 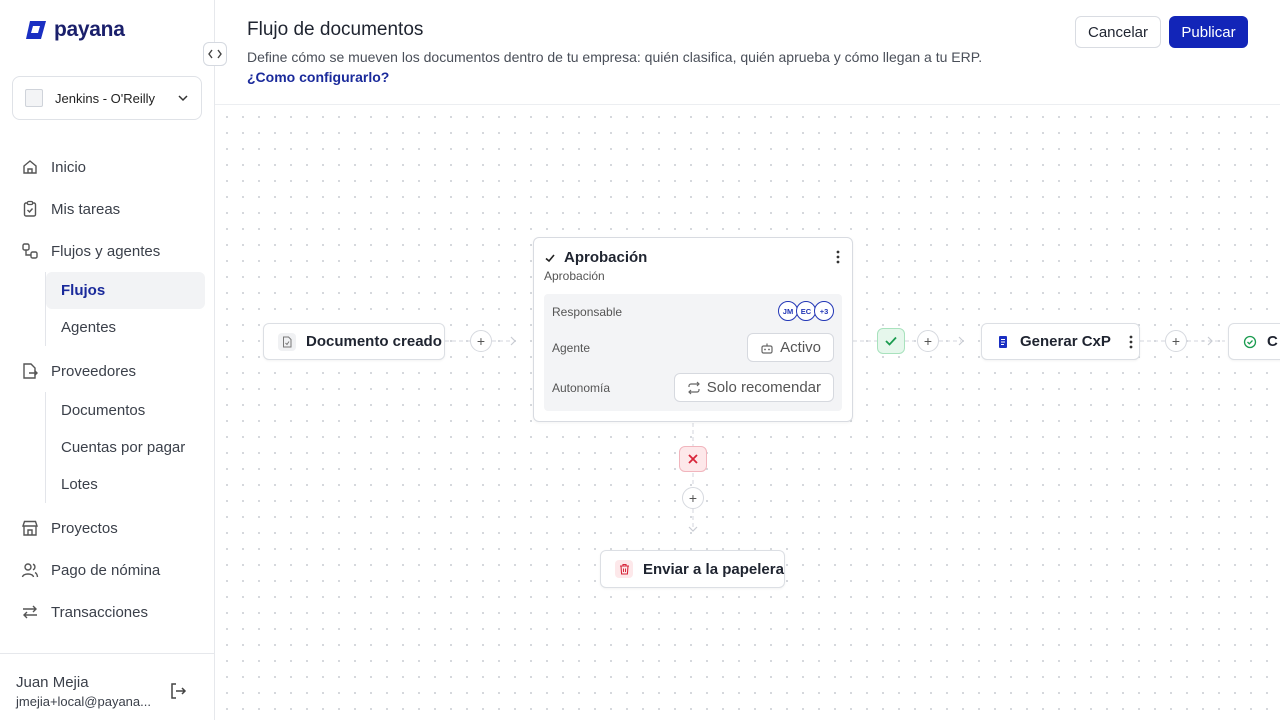 What do you see at coordinates (125, 410) in the screenshot?
I see `nav-sub-documentos: Documentos` at bounding box center [125, 410].